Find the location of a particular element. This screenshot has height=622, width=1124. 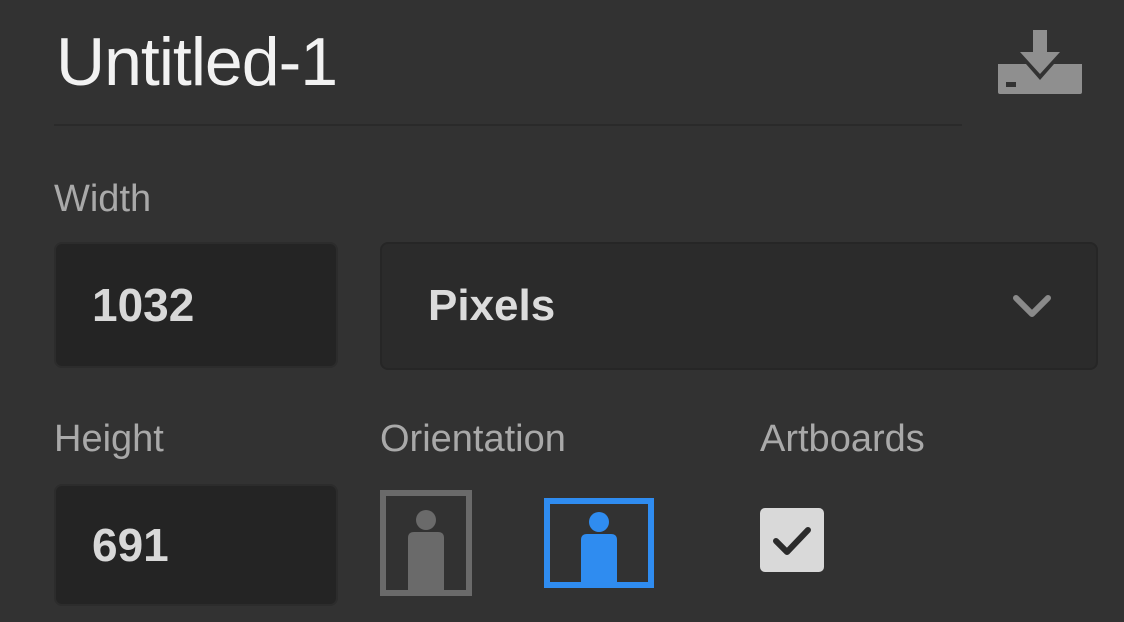

orientation-label: Orientation is located at coordinates (473, 439).